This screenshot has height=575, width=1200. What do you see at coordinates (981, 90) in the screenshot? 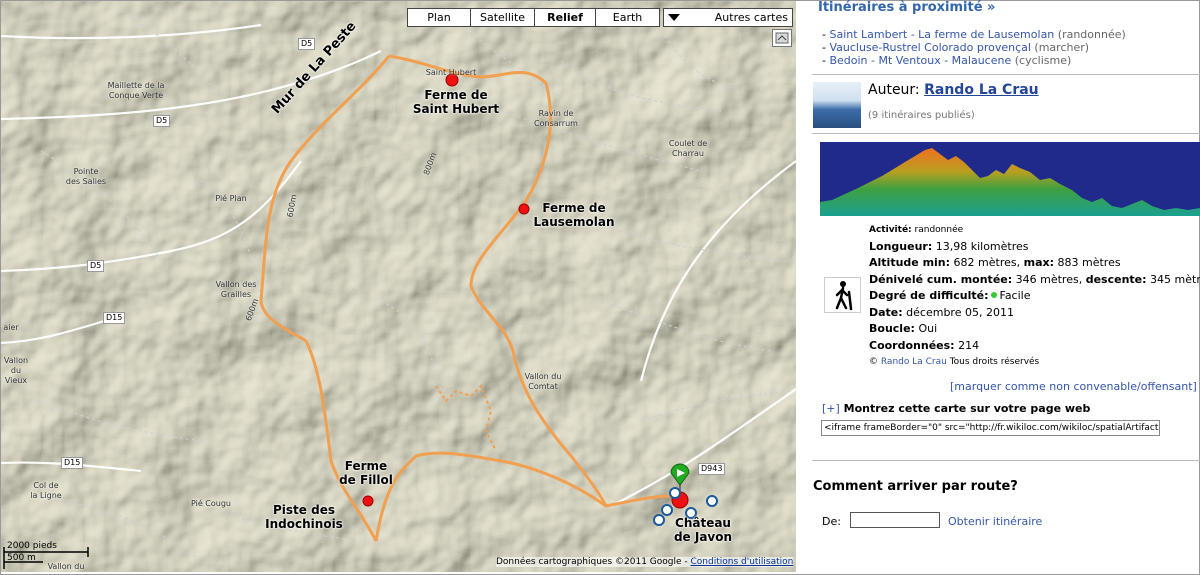
I see `author-link: Rando La Crau` at bounding box center [981, 90].